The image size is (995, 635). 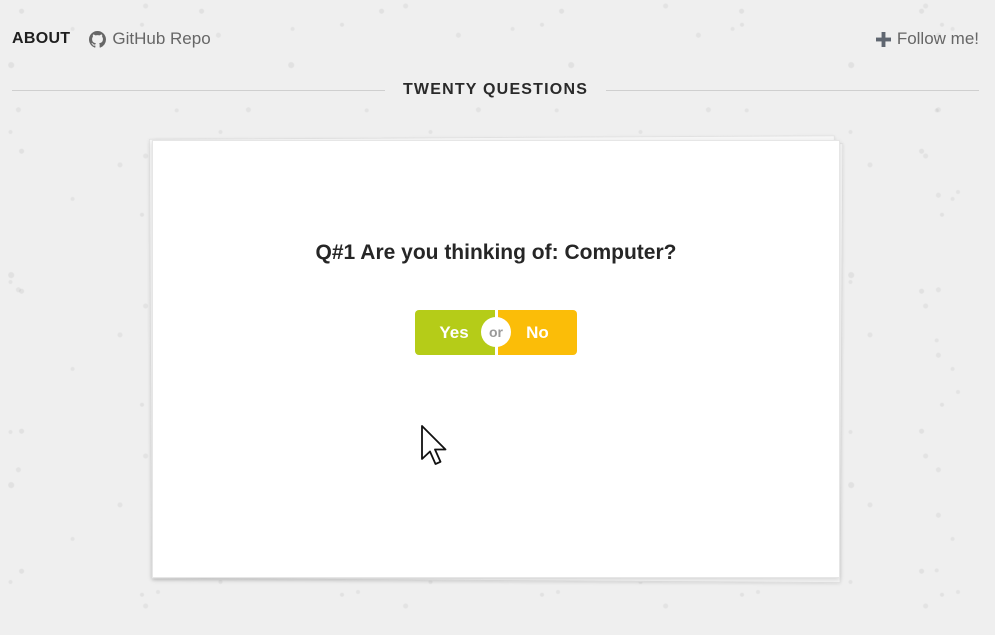 I want to click on section-heading: TWENTY QUESTIONS, so click(x=496, y=90).